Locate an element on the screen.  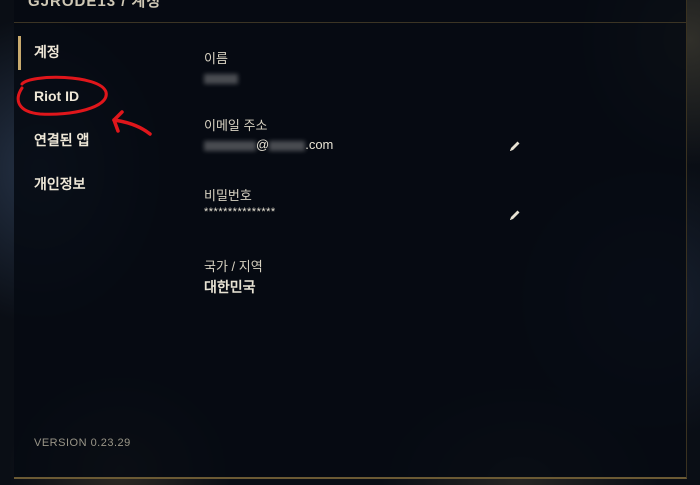
name-value-redacted is located at coordinates (221, 77).